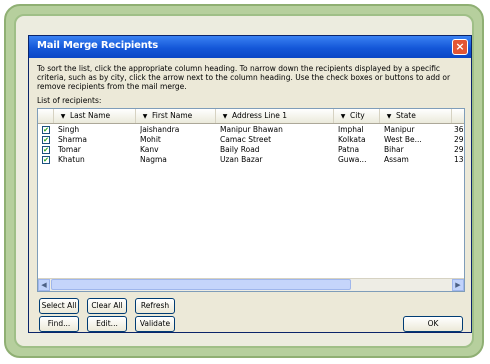 Image resolution: width=490 pixels, height=364 pixels. Describe the element at coordinates (155, 324) in the screenshot. I see `validate-button: Validate` at that location.